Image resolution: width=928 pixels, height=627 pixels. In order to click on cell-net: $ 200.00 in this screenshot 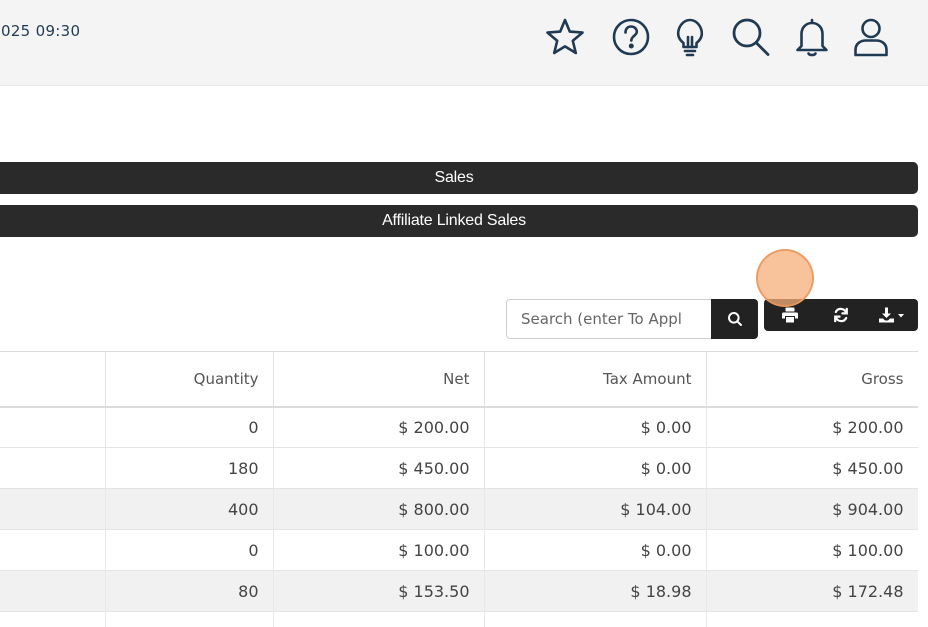, I will do `click(379, 427)`.